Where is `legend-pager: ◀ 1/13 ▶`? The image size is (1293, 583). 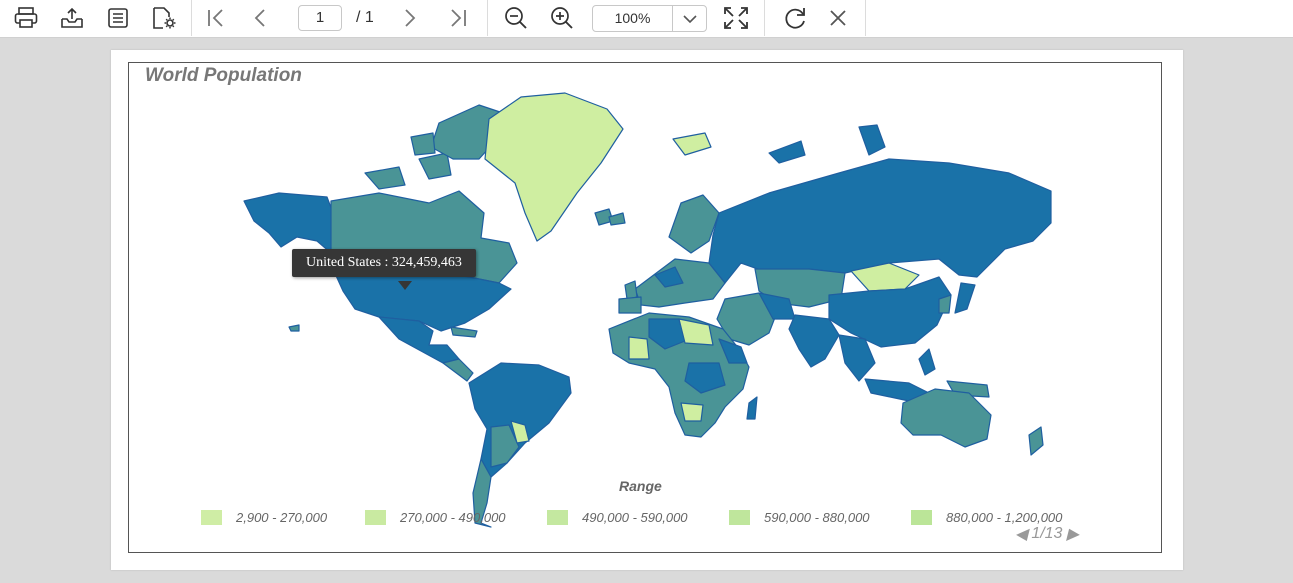 legend-pager: ◀ 1/13 ▶ is located at coordinates (1047, 534).